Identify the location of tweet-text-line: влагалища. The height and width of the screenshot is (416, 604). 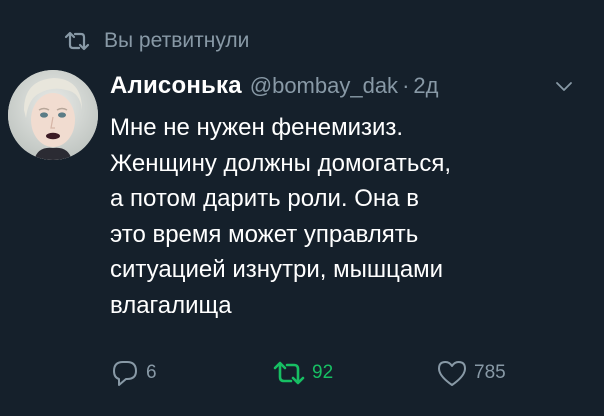
(171, 305).